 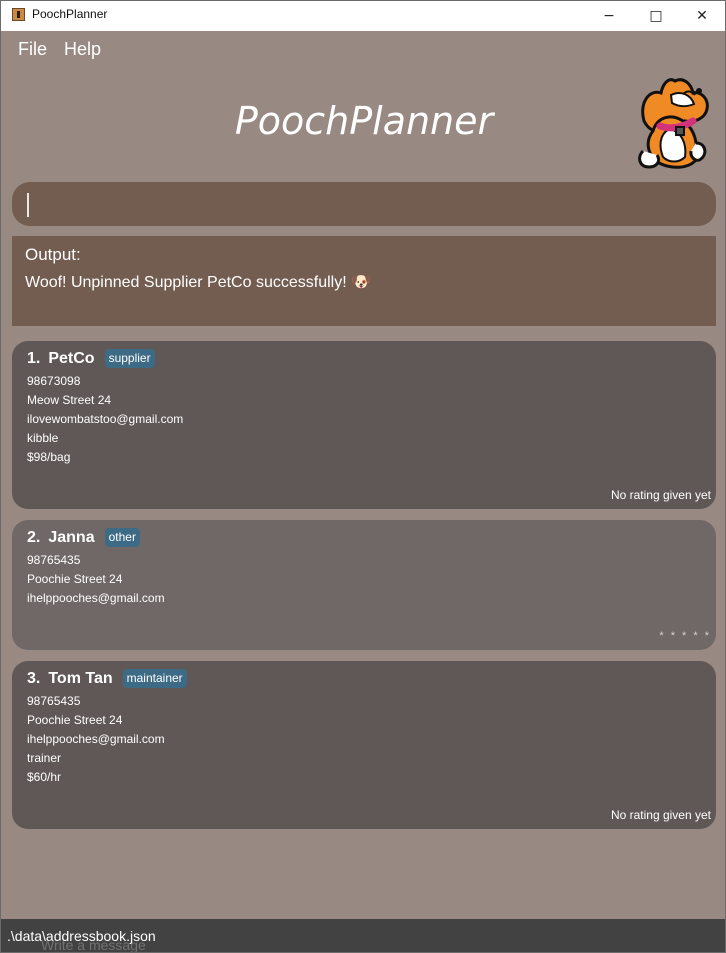 I want to click on contact-name: PetCo, so click(x=71, y=358).